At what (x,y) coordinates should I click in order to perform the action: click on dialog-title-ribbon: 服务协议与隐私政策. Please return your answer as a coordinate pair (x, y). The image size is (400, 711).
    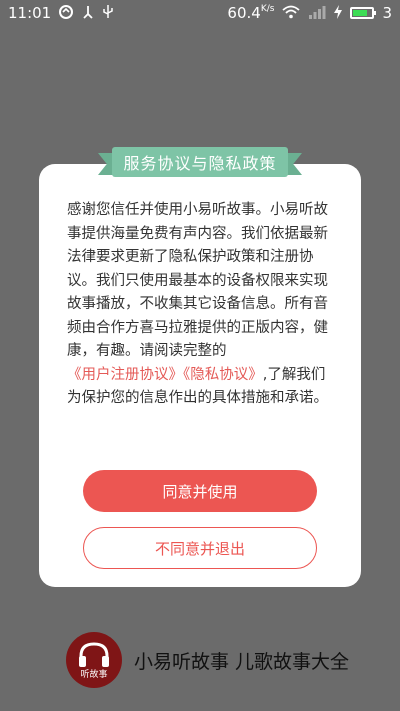
    Looking at the image, I should click on (200, 162).